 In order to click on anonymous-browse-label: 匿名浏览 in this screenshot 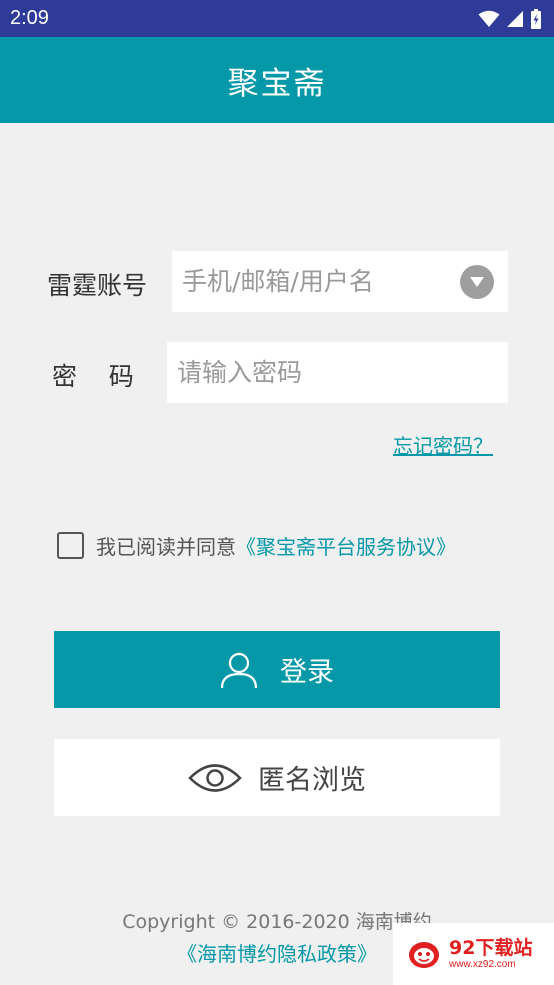, I will do `click(312, 780)`.